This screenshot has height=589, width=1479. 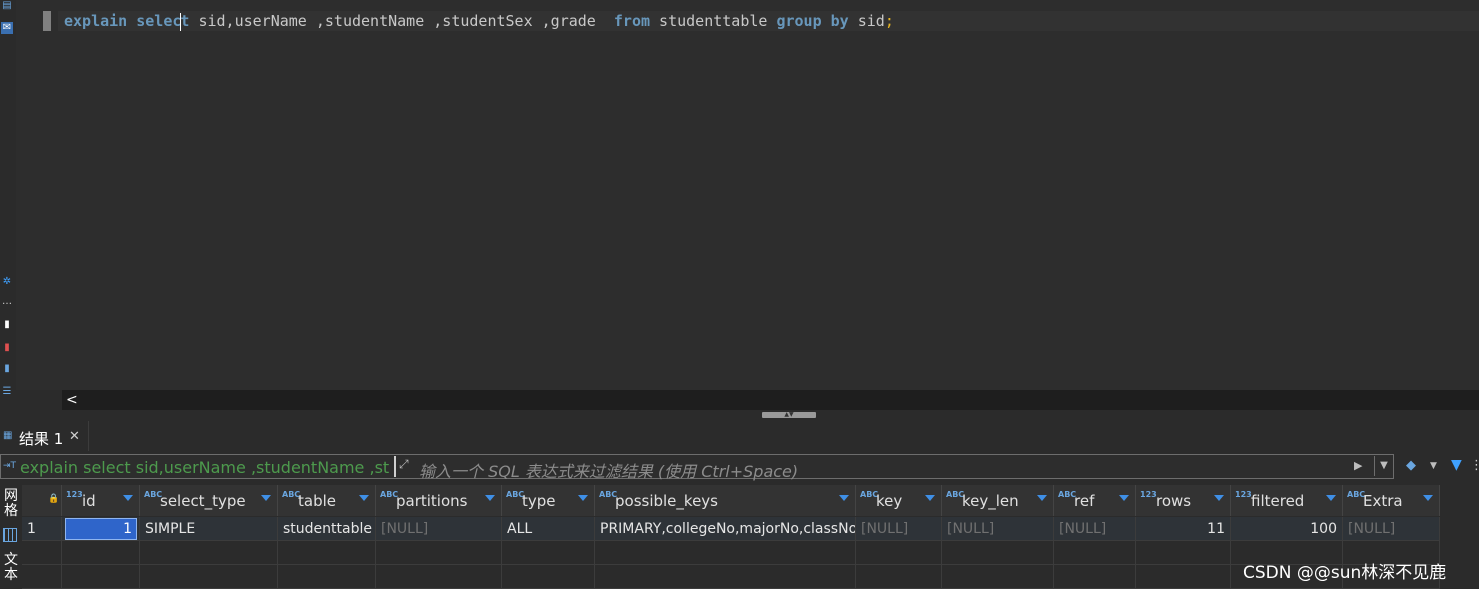 What do you see at coordinates (209, 500) in the screenshot?
I see `column-header-select-type: ABC select_type` at bounding box center [209, 500].